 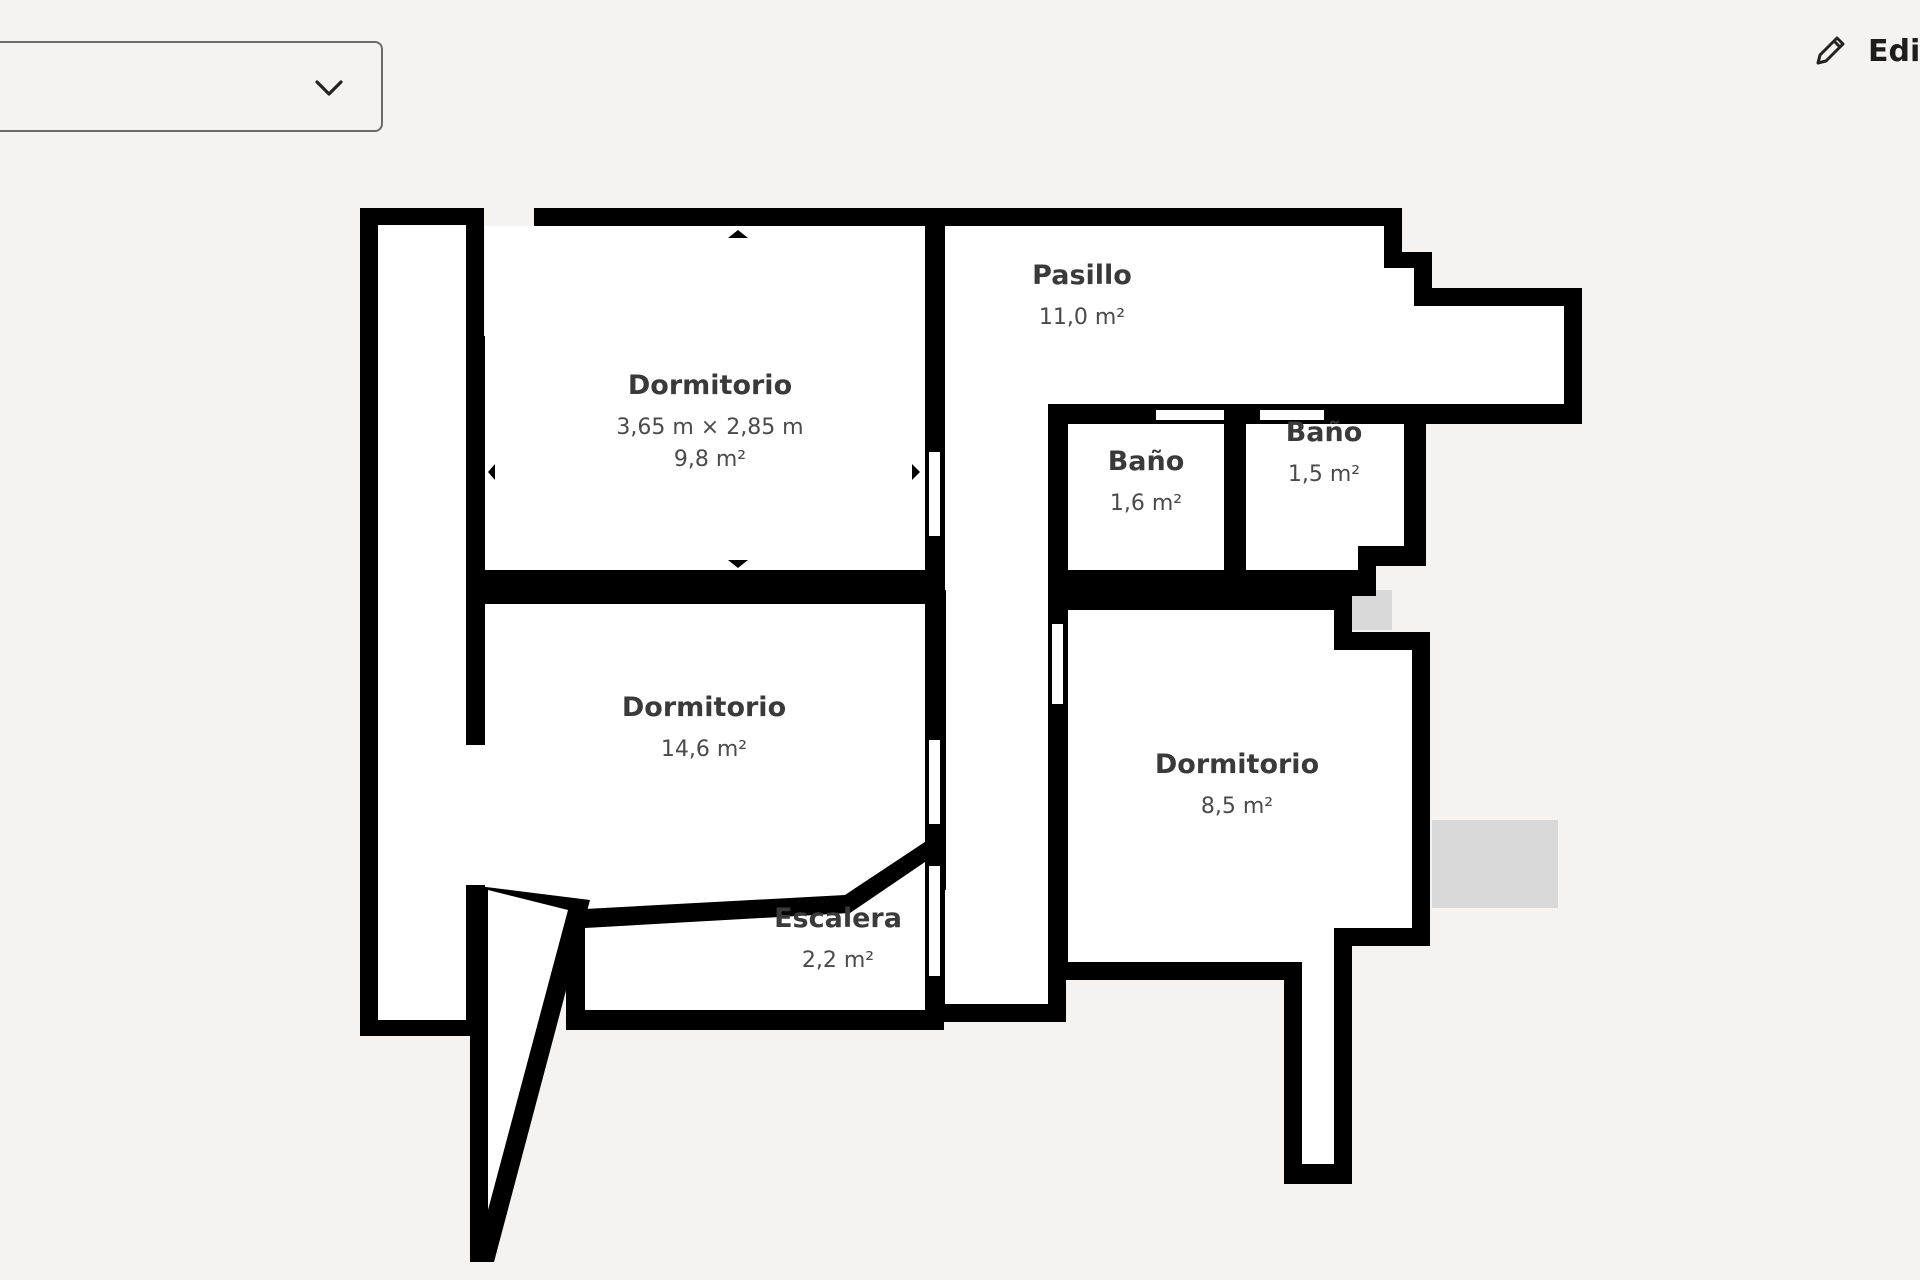 What do you see at coordinates (1324, 474) in the screenshot?
I see `room-area-label: 1,5 m²` at bounding box center [1324, 474].